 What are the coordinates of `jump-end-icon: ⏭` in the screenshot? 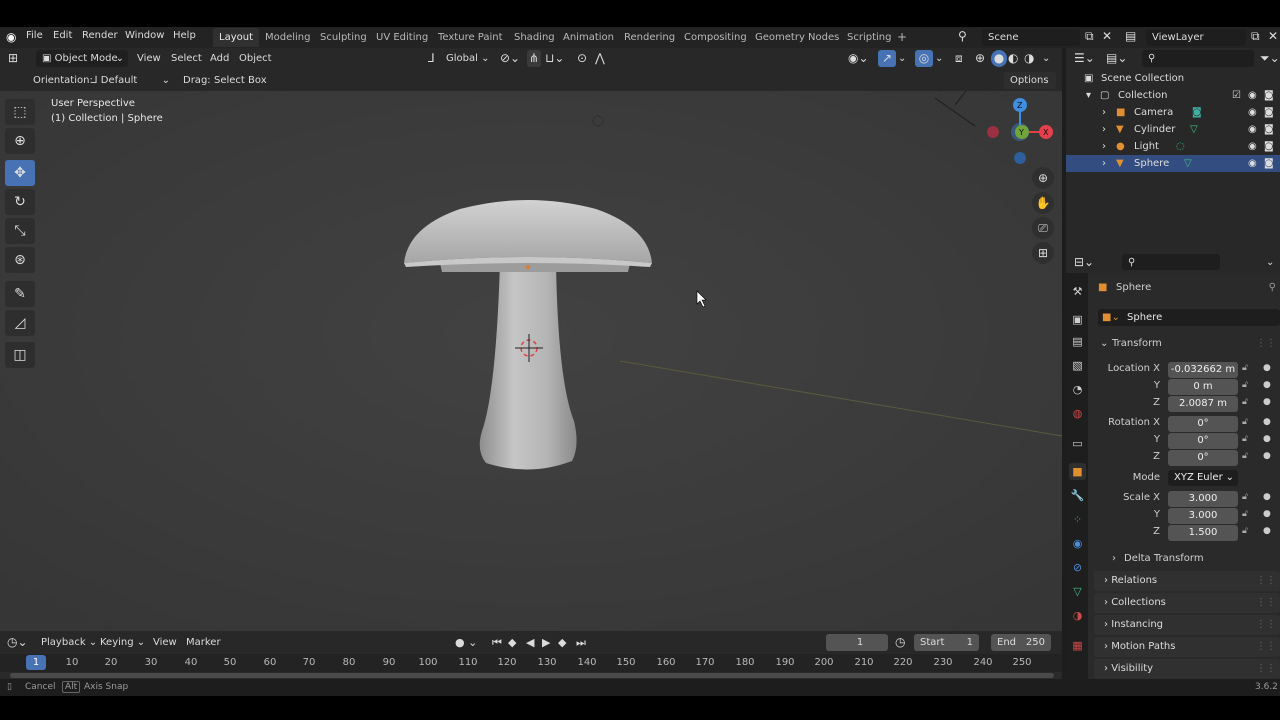 It's located at (581, 642).